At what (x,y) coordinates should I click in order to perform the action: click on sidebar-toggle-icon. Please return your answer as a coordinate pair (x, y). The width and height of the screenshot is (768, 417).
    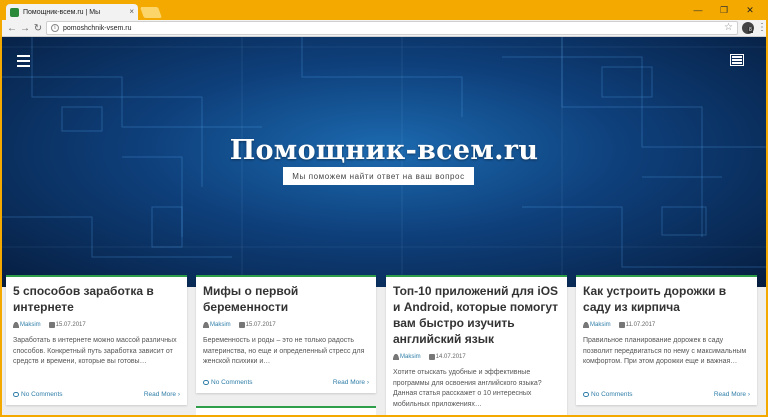
    Looking at the image, I should click on (737, 60).